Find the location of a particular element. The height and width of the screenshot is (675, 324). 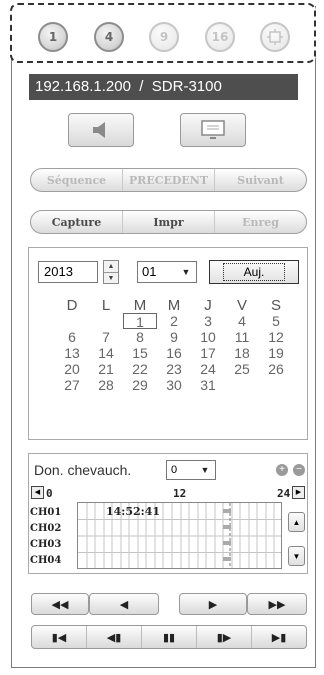

prev-frame-button: ◀▮ is located at coordinates (114, 637).